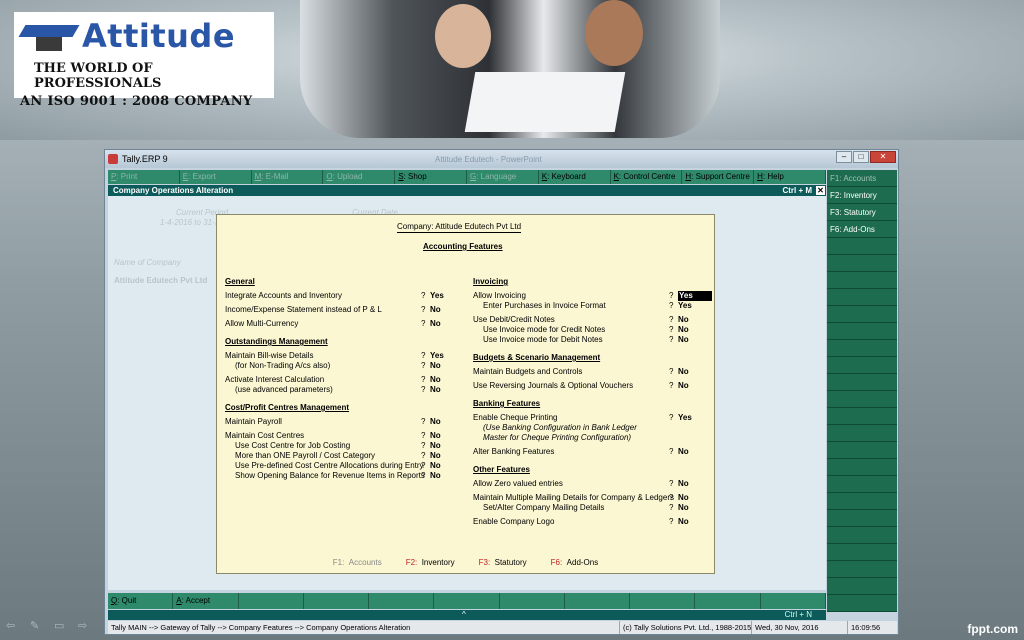  I want to click on menu-label: : Keyboard, so click(566, 176).